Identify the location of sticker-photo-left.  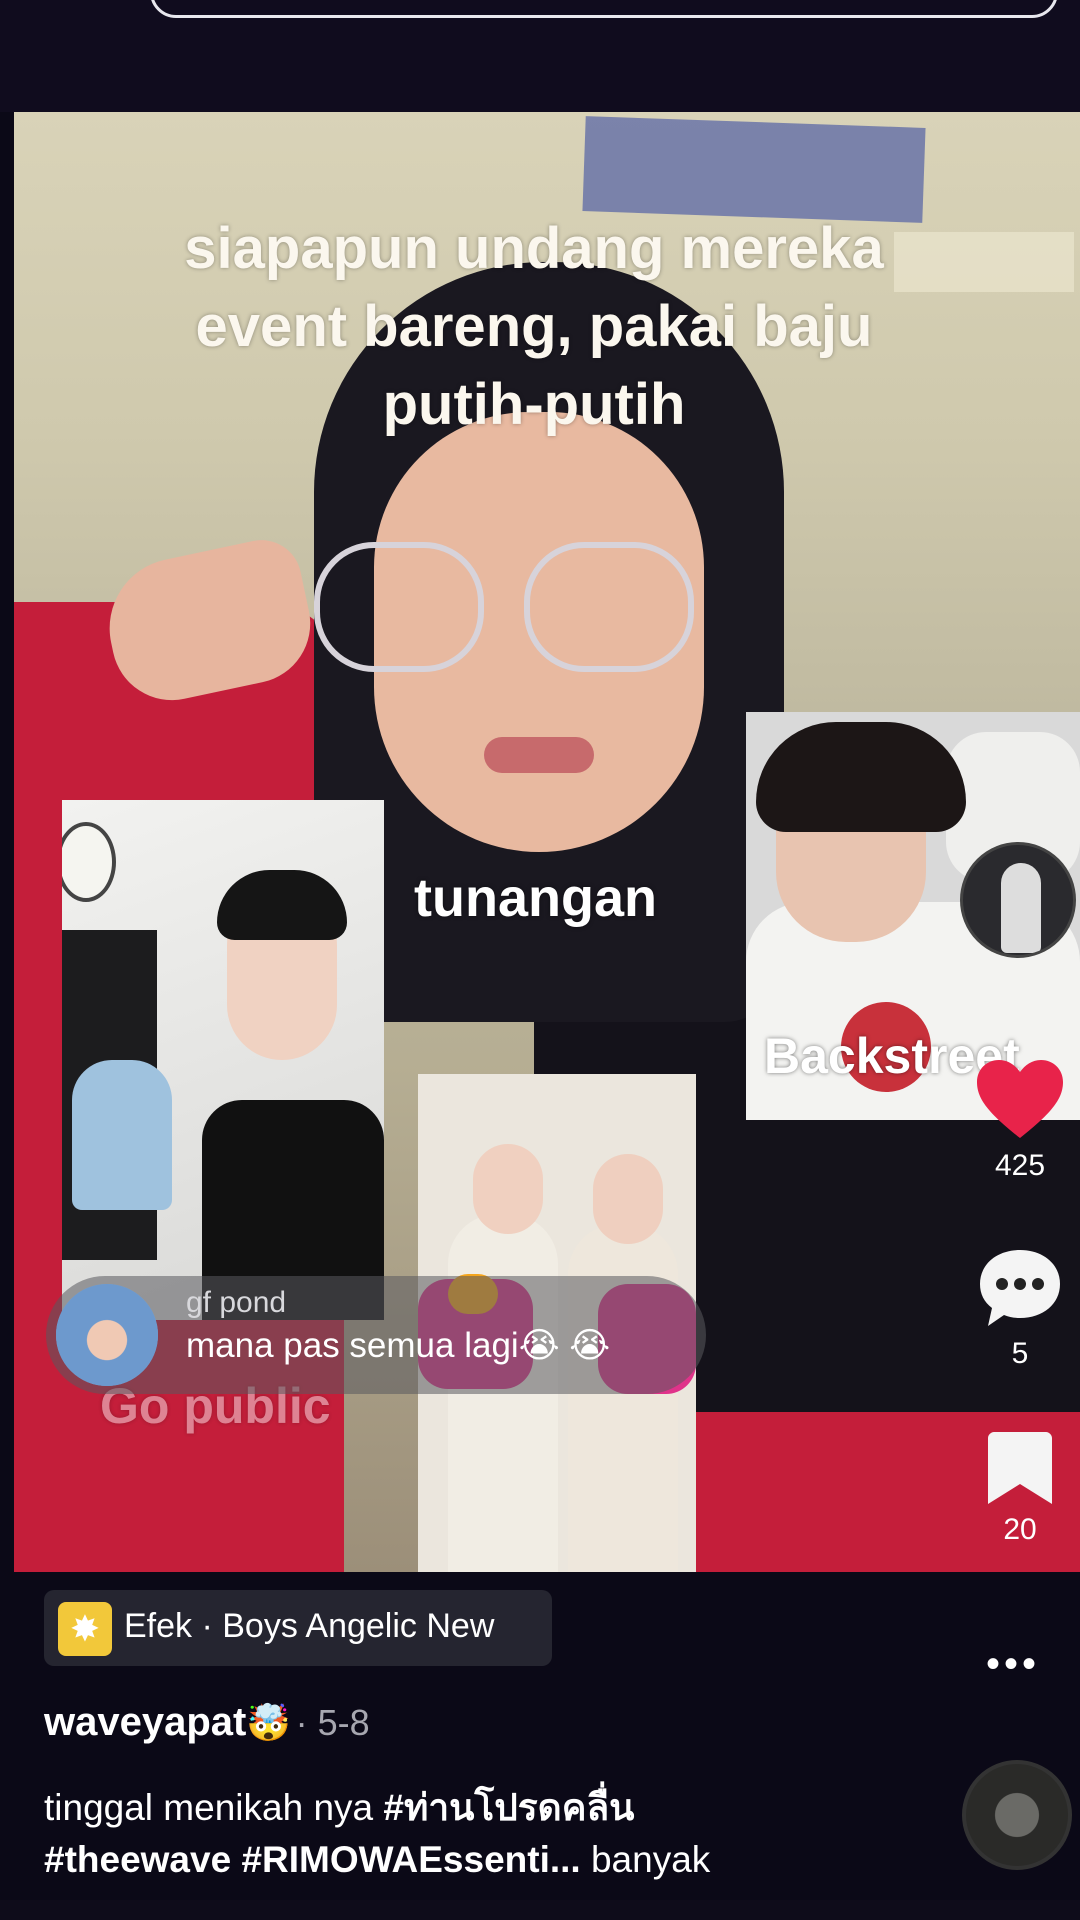
(223, 1060).